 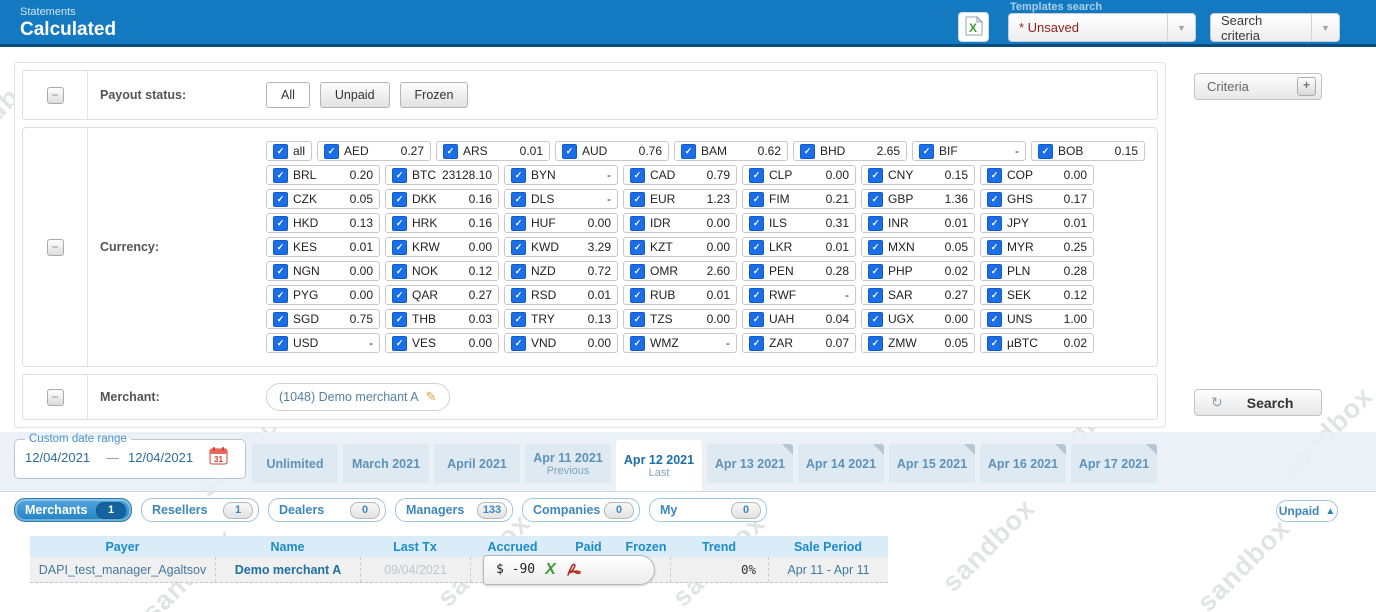 What do you see at coordinates (918, 295) in the screenshot?
I see `currency-checkbox: ✓ SAR 0.27` at bounding box center [918, 295].